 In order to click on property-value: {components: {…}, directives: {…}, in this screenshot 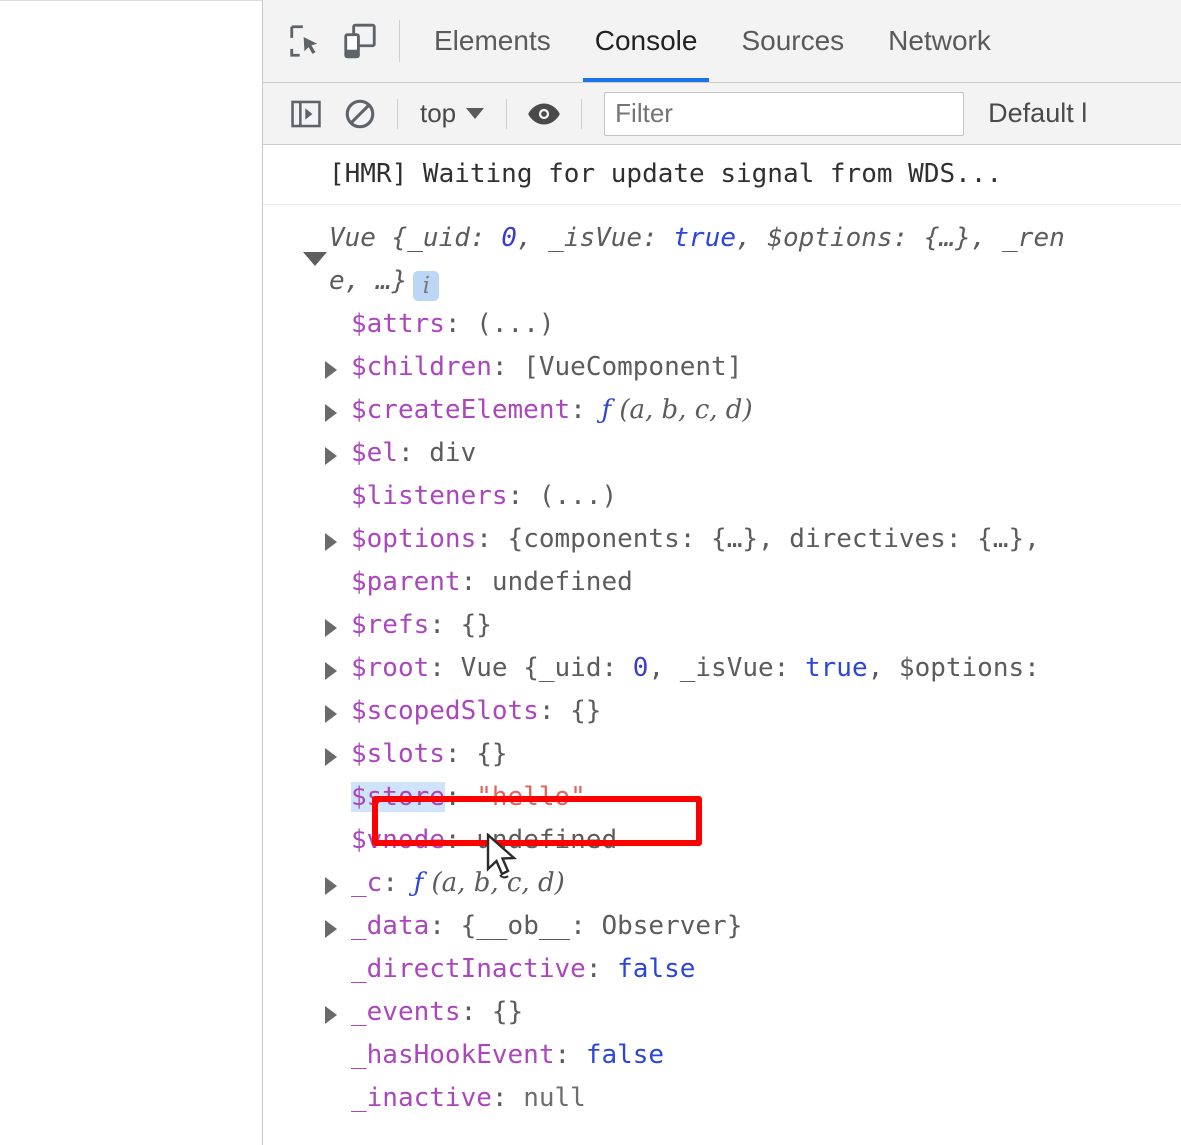, I will do `click(774, 539)`.